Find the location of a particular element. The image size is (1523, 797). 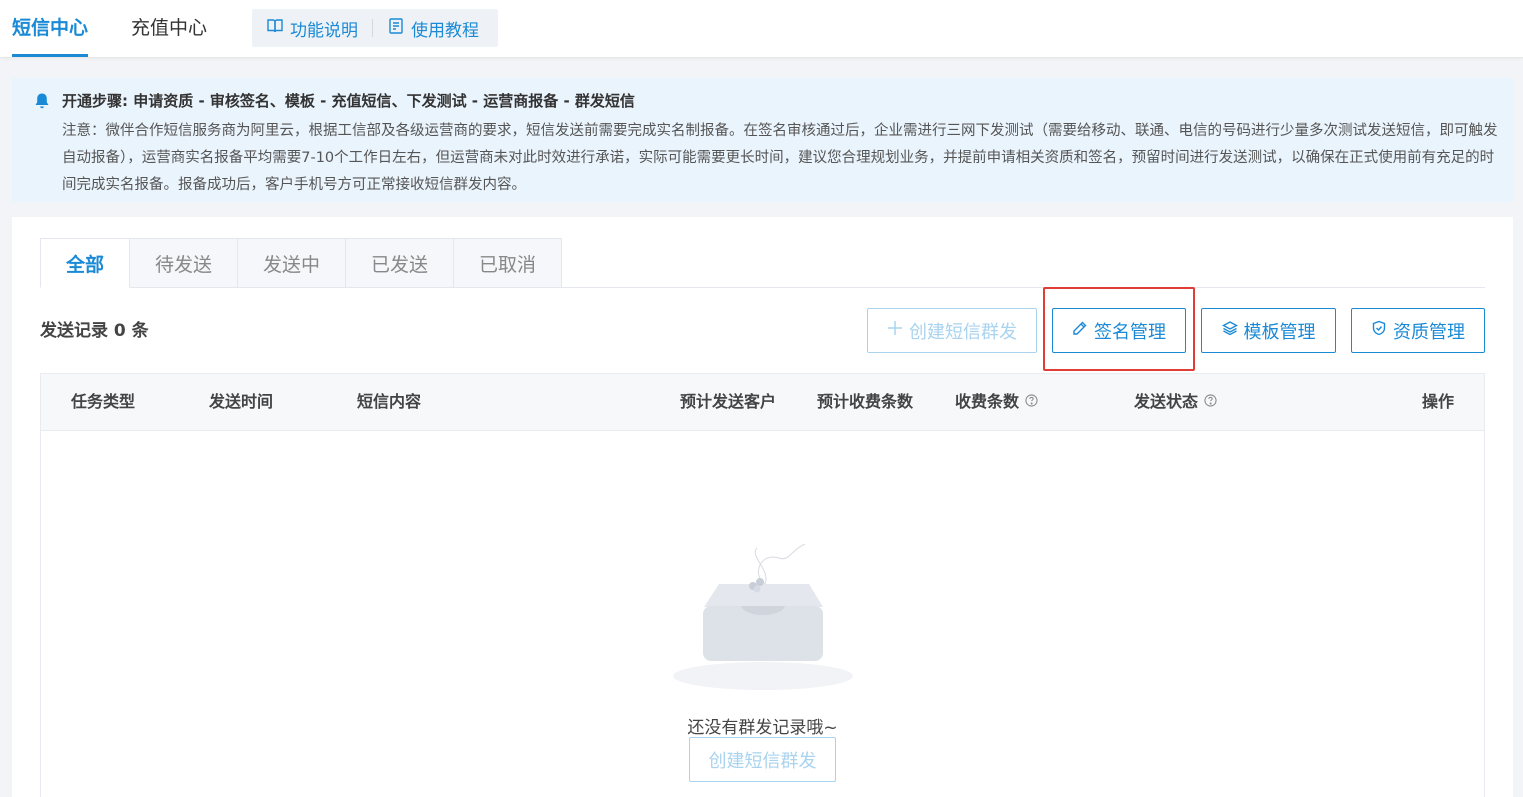

create-sms-broadcast-button: 创建短信群发 is located at coordinates (952, 330).